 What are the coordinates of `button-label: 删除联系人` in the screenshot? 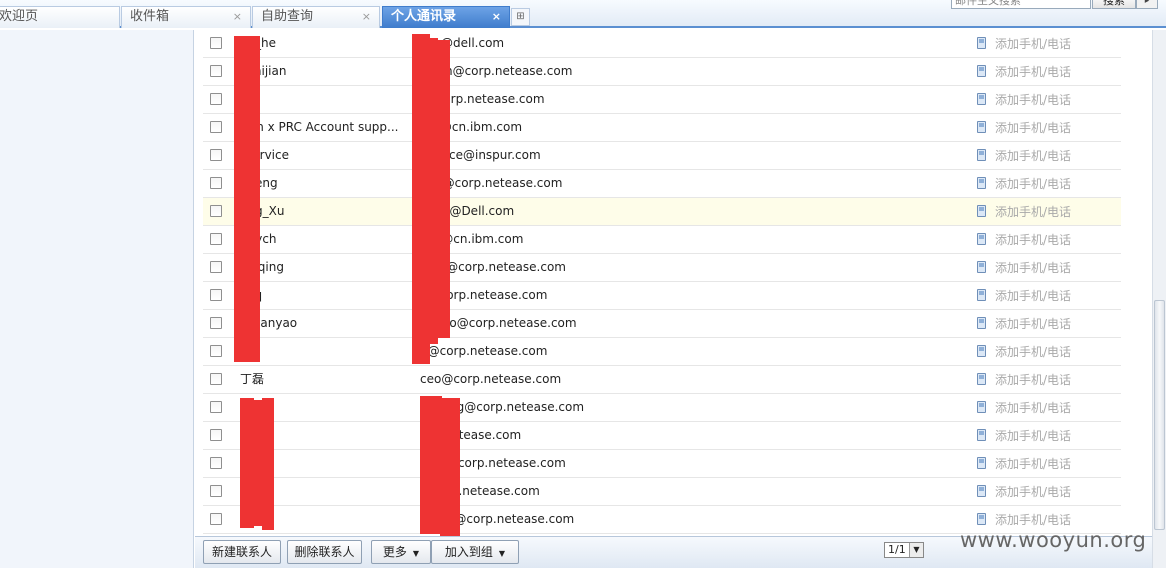 It's located at (324, 552).